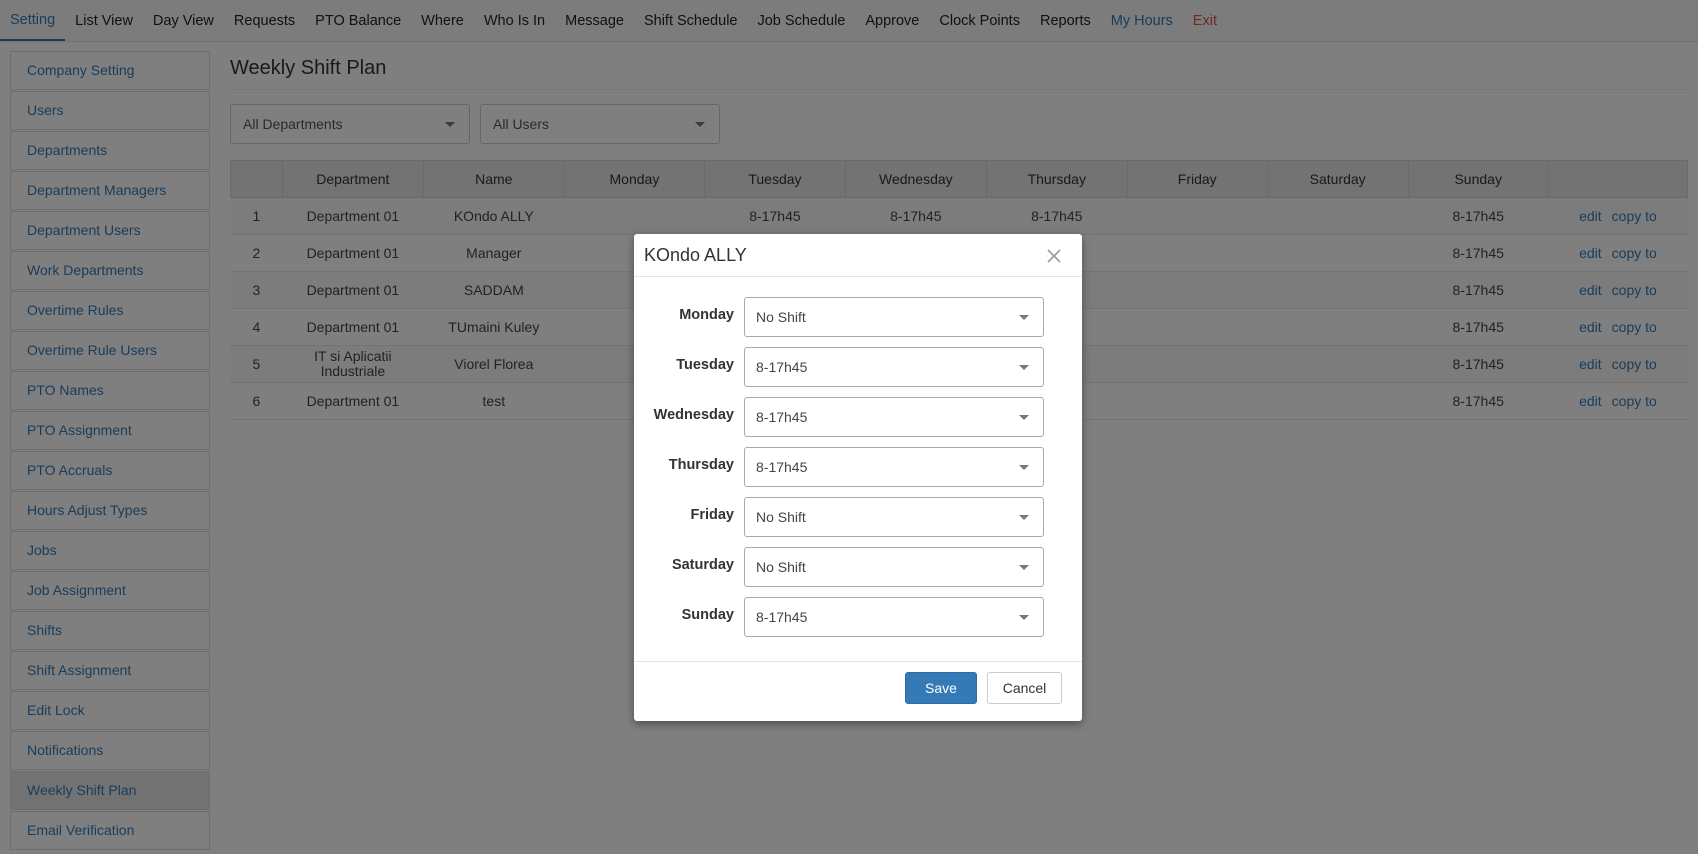  Describe the element at coordinates (693, 415) in the screenshot. I see `day-label: Wednesday` at that location.